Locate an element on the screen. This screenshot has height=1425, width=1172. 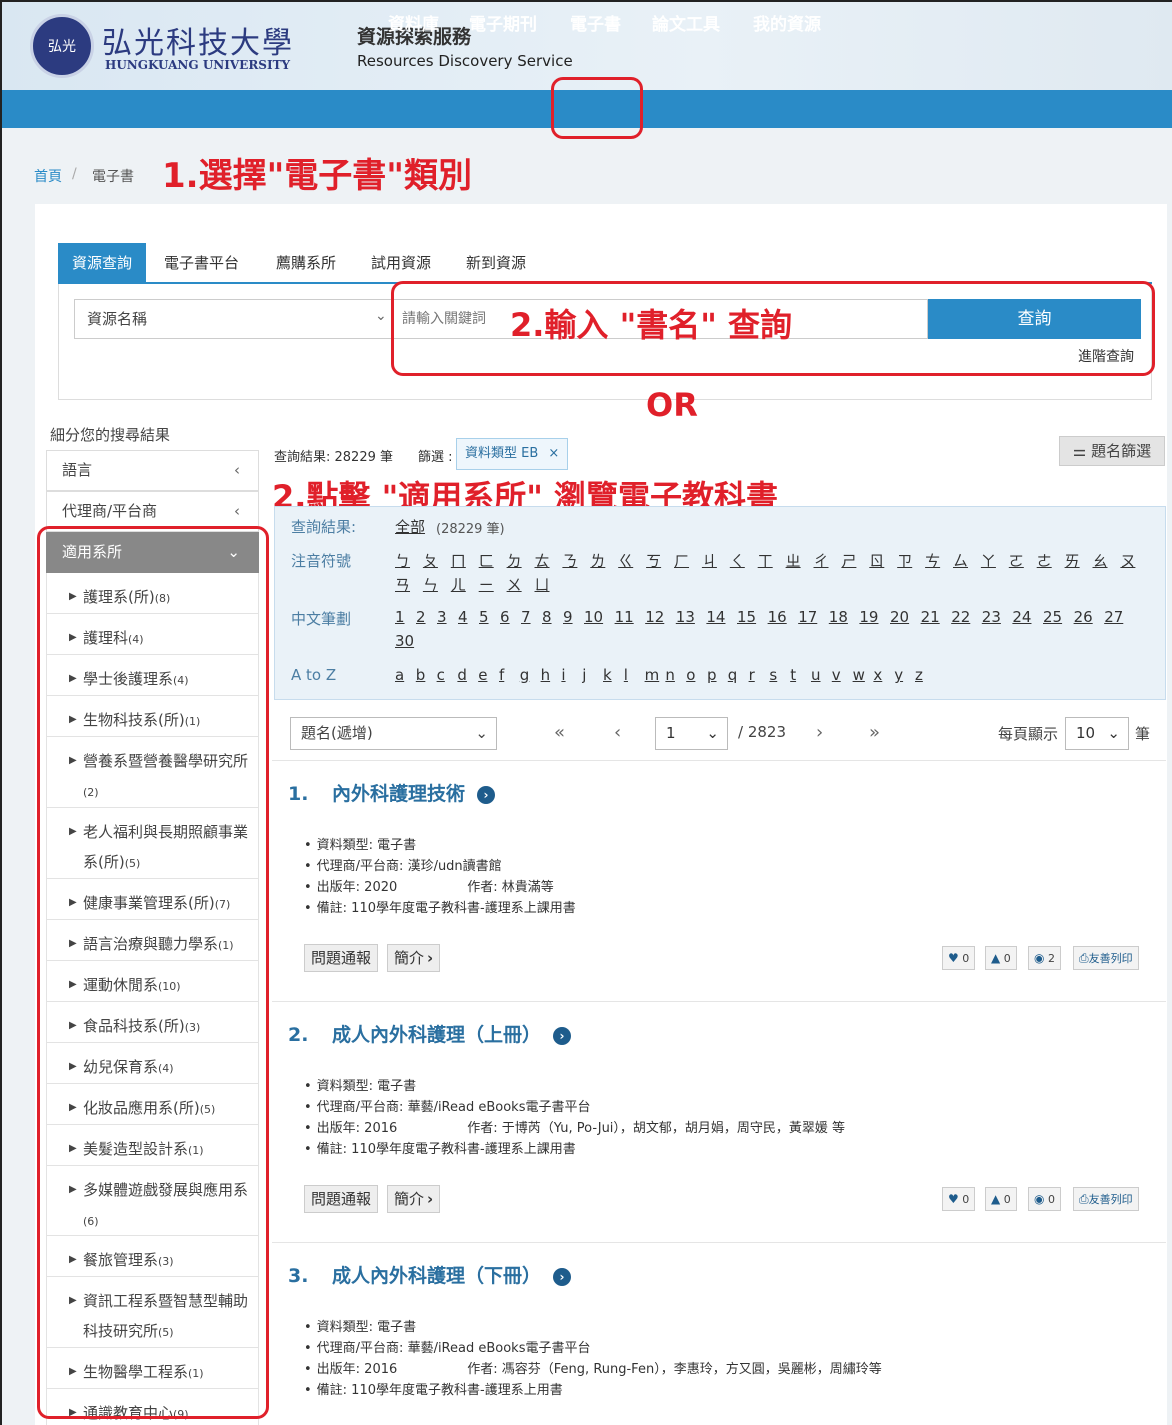
facet-language: 語言 ‹ is located at coordinates (152, 470).